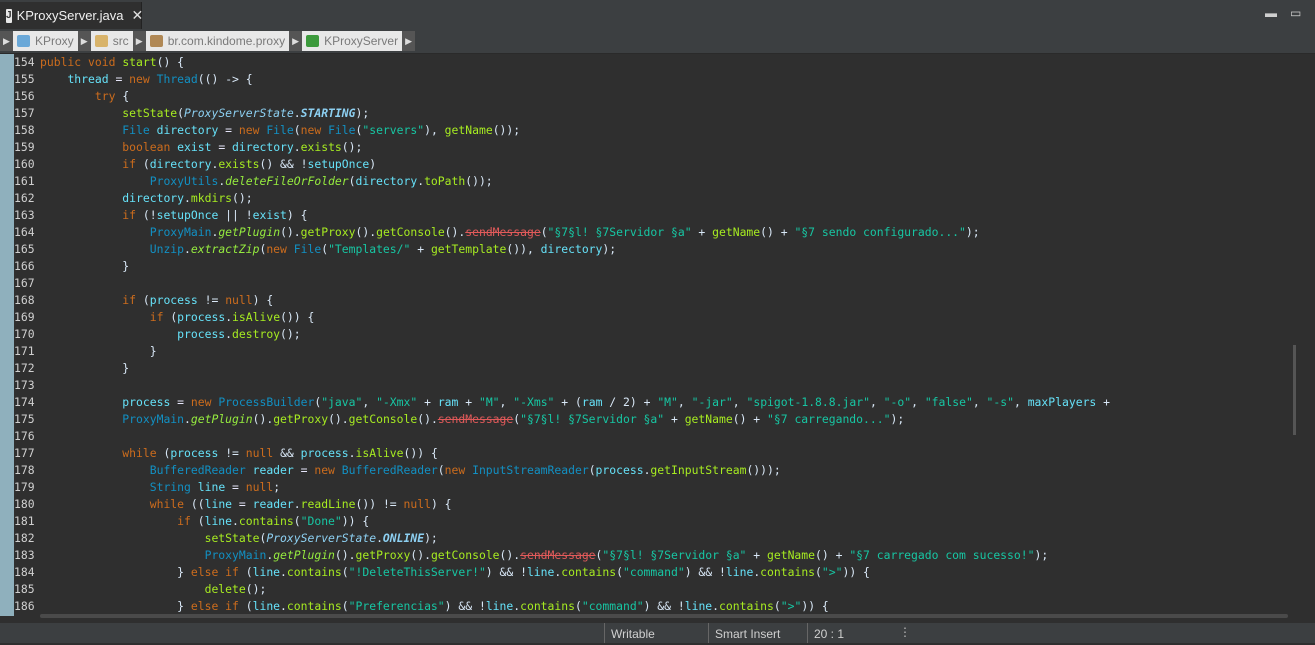  I want to click on insert-mode-status: Smart Insert, so click(757, 633).